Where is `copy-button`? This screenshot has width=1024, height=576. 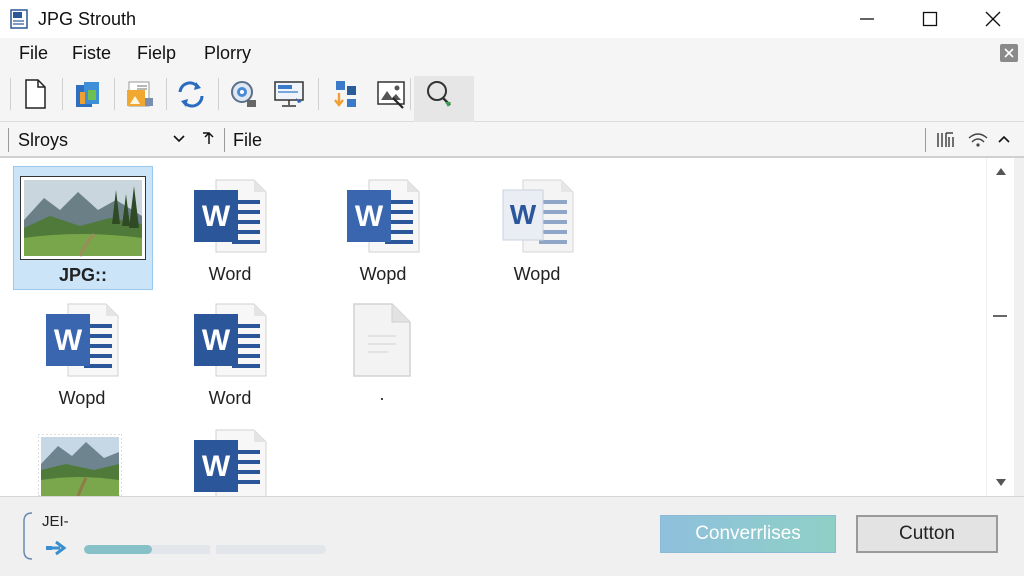
copy-button is located at coordinates (87, 94).